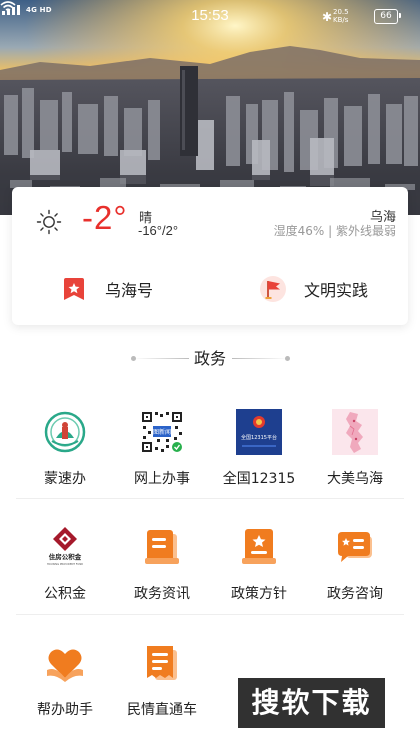 Image resolution: width=420 pixels, height=746 pixels. I want to click on service-gov-news: 政务资讯, so click(162, 563).